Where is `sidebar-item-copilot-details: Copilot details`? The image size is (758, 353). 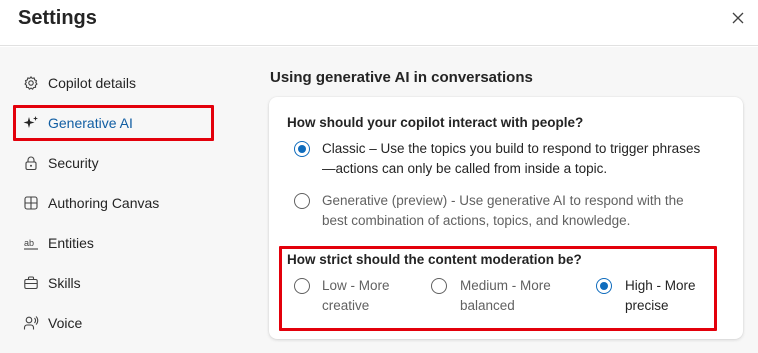
sidebar-item-copilot-details: Copilot details is located at coordinates (113, 83).